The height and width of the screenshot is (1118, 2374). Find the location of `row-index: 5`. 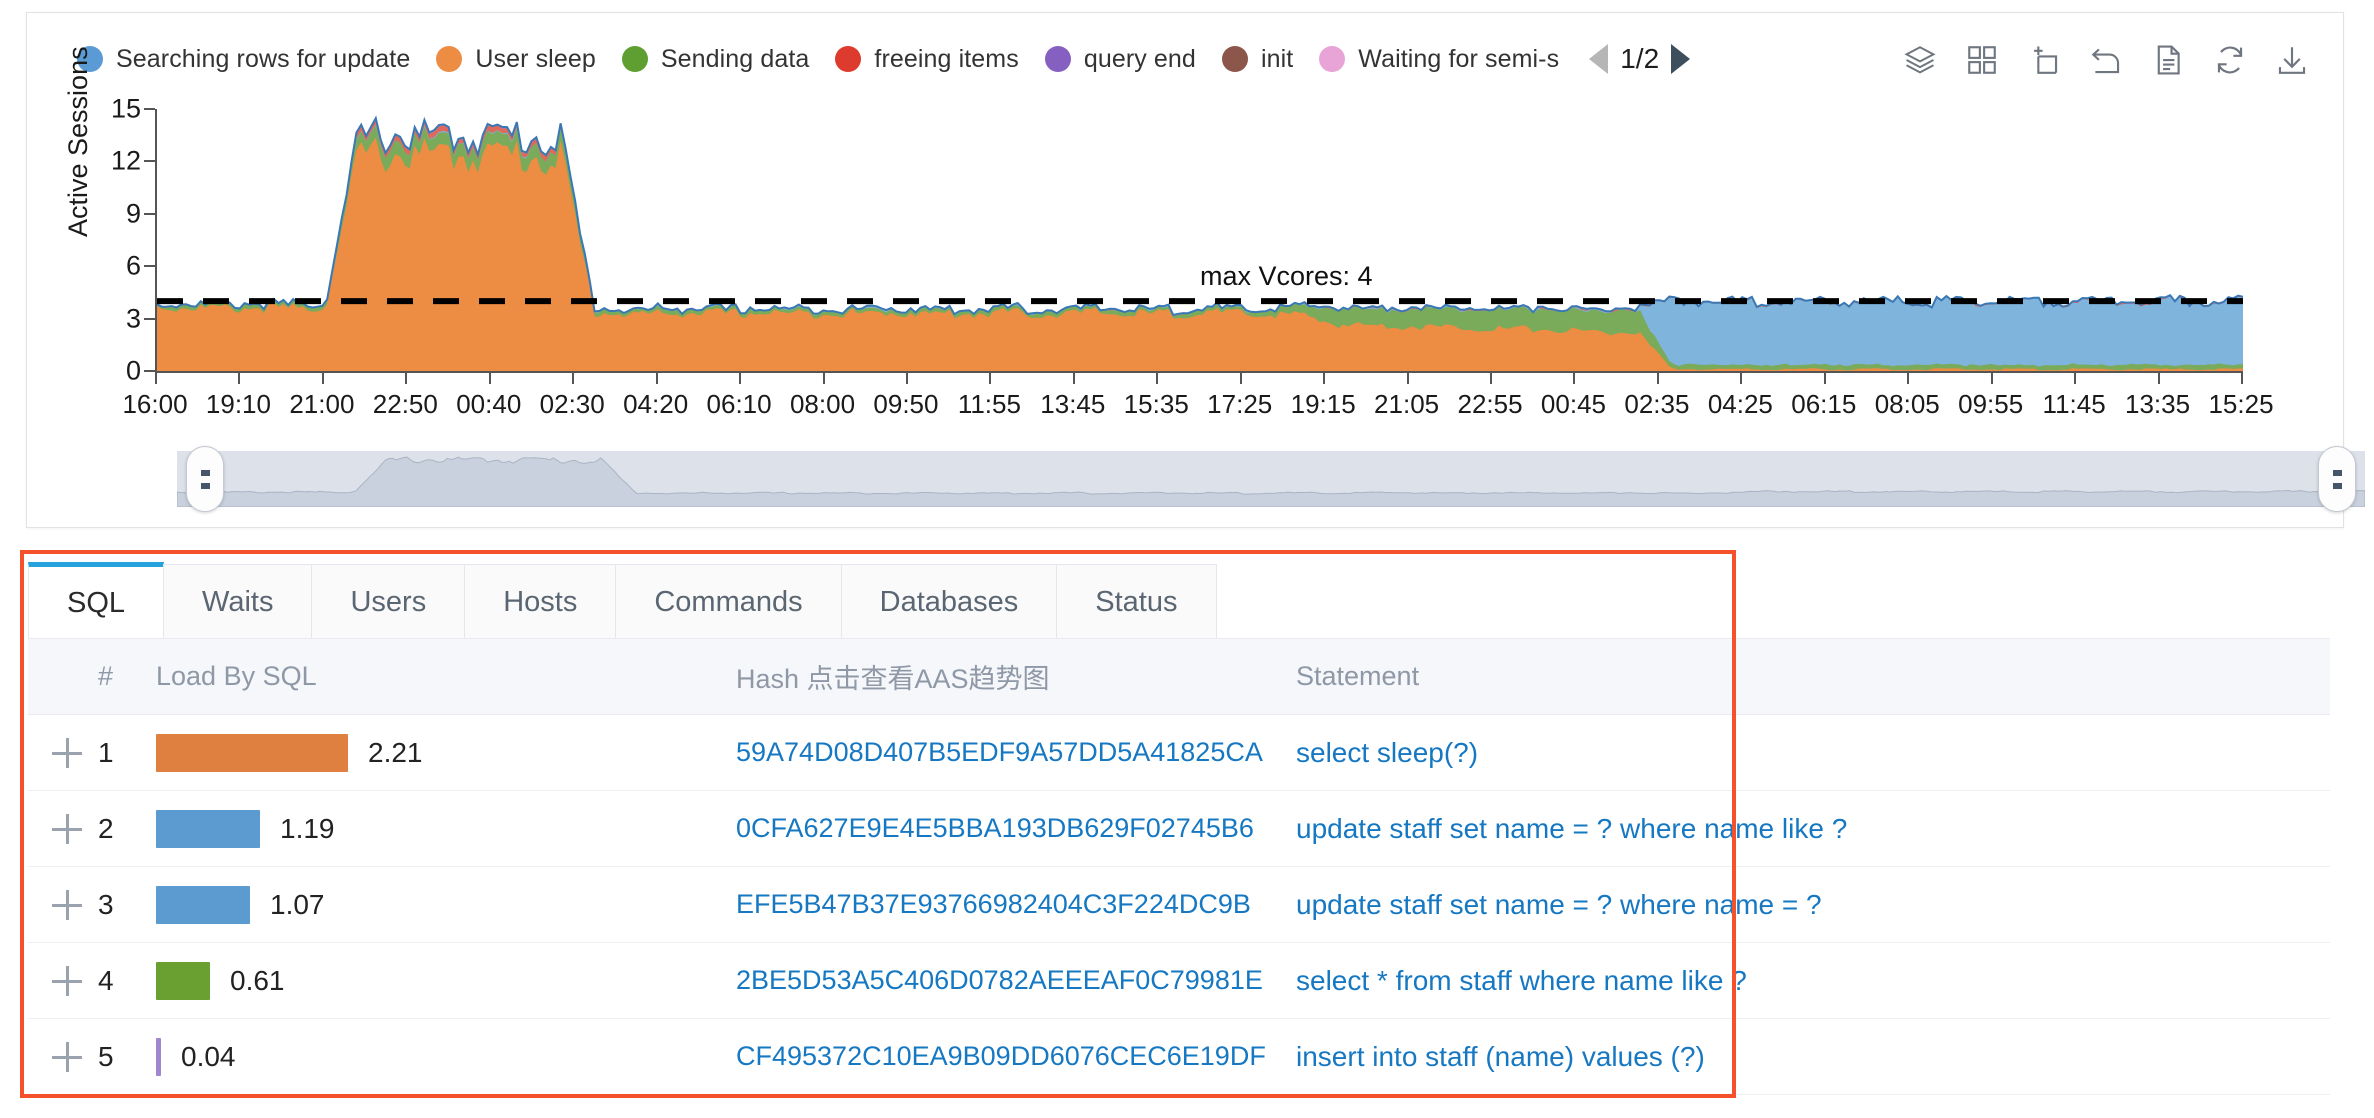

row-index: 5 is located at coordinates (106, 1056).